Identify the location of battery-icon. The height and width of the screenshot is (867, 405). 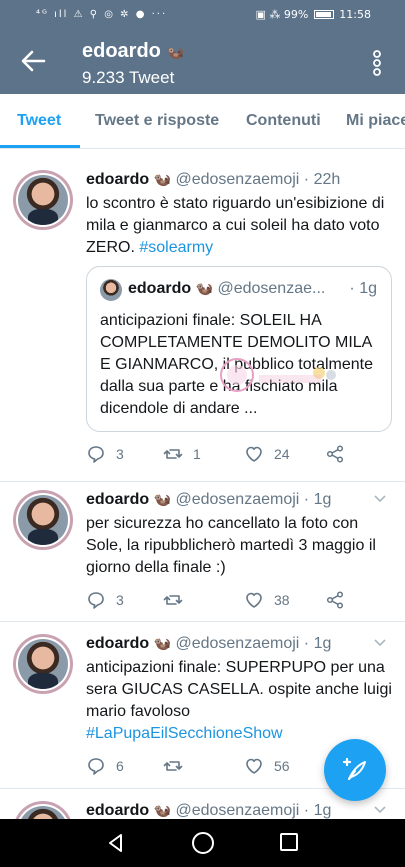
(323, 14).